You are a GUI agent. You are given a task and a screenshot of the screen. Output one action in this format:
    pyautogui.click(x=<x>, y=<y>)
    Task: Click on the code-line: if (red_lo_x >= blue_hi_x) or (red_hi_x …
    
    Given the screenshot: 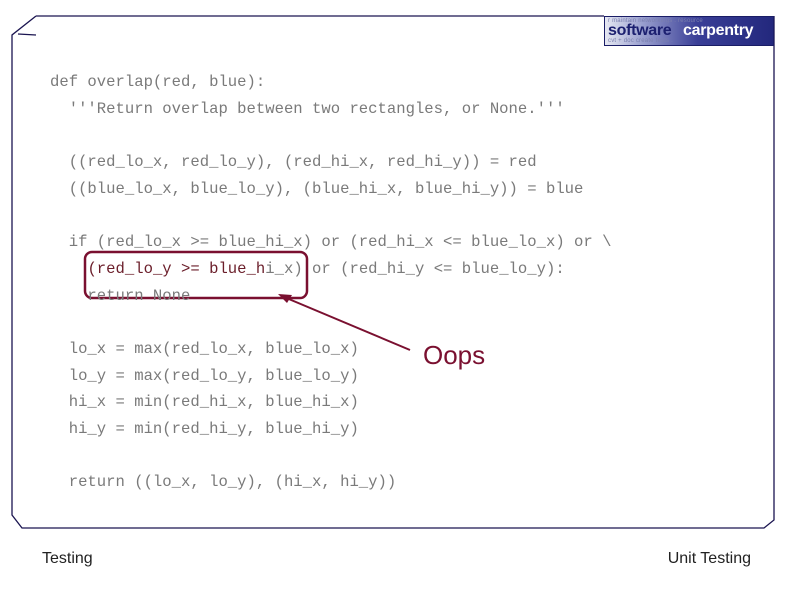 What is the action you would take?
    pyautogui.click(x=331, y=242)
    